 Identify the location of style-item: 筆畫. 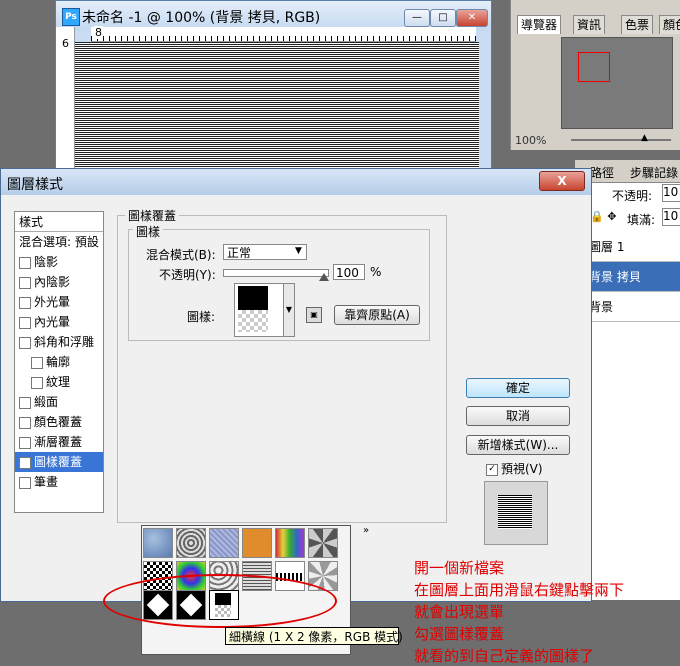
(59, 482).